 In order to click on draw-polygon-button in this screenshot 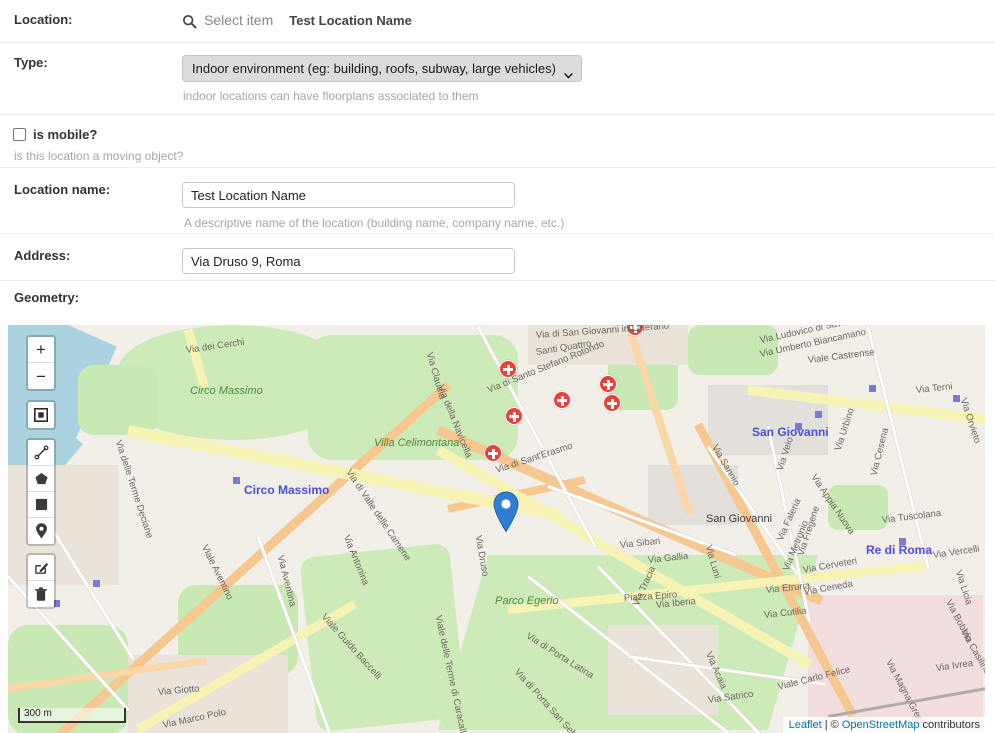, I will do `click(41, 479)`.